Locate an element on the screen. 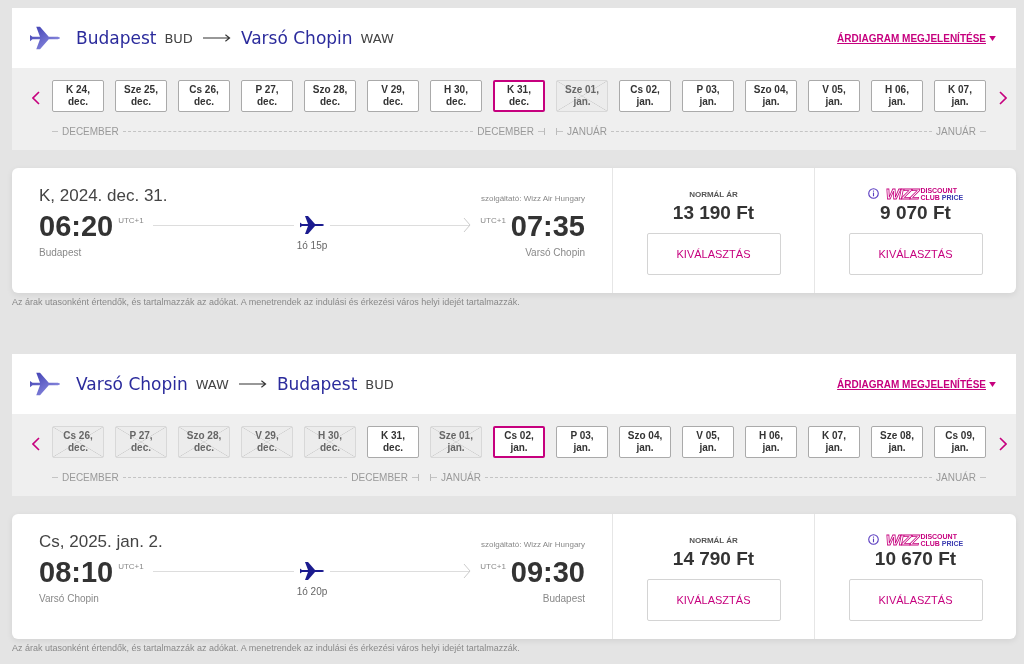 The image size is (1024, 664). fare-price: 9 070 Ft is located at coordinates (915, 213).